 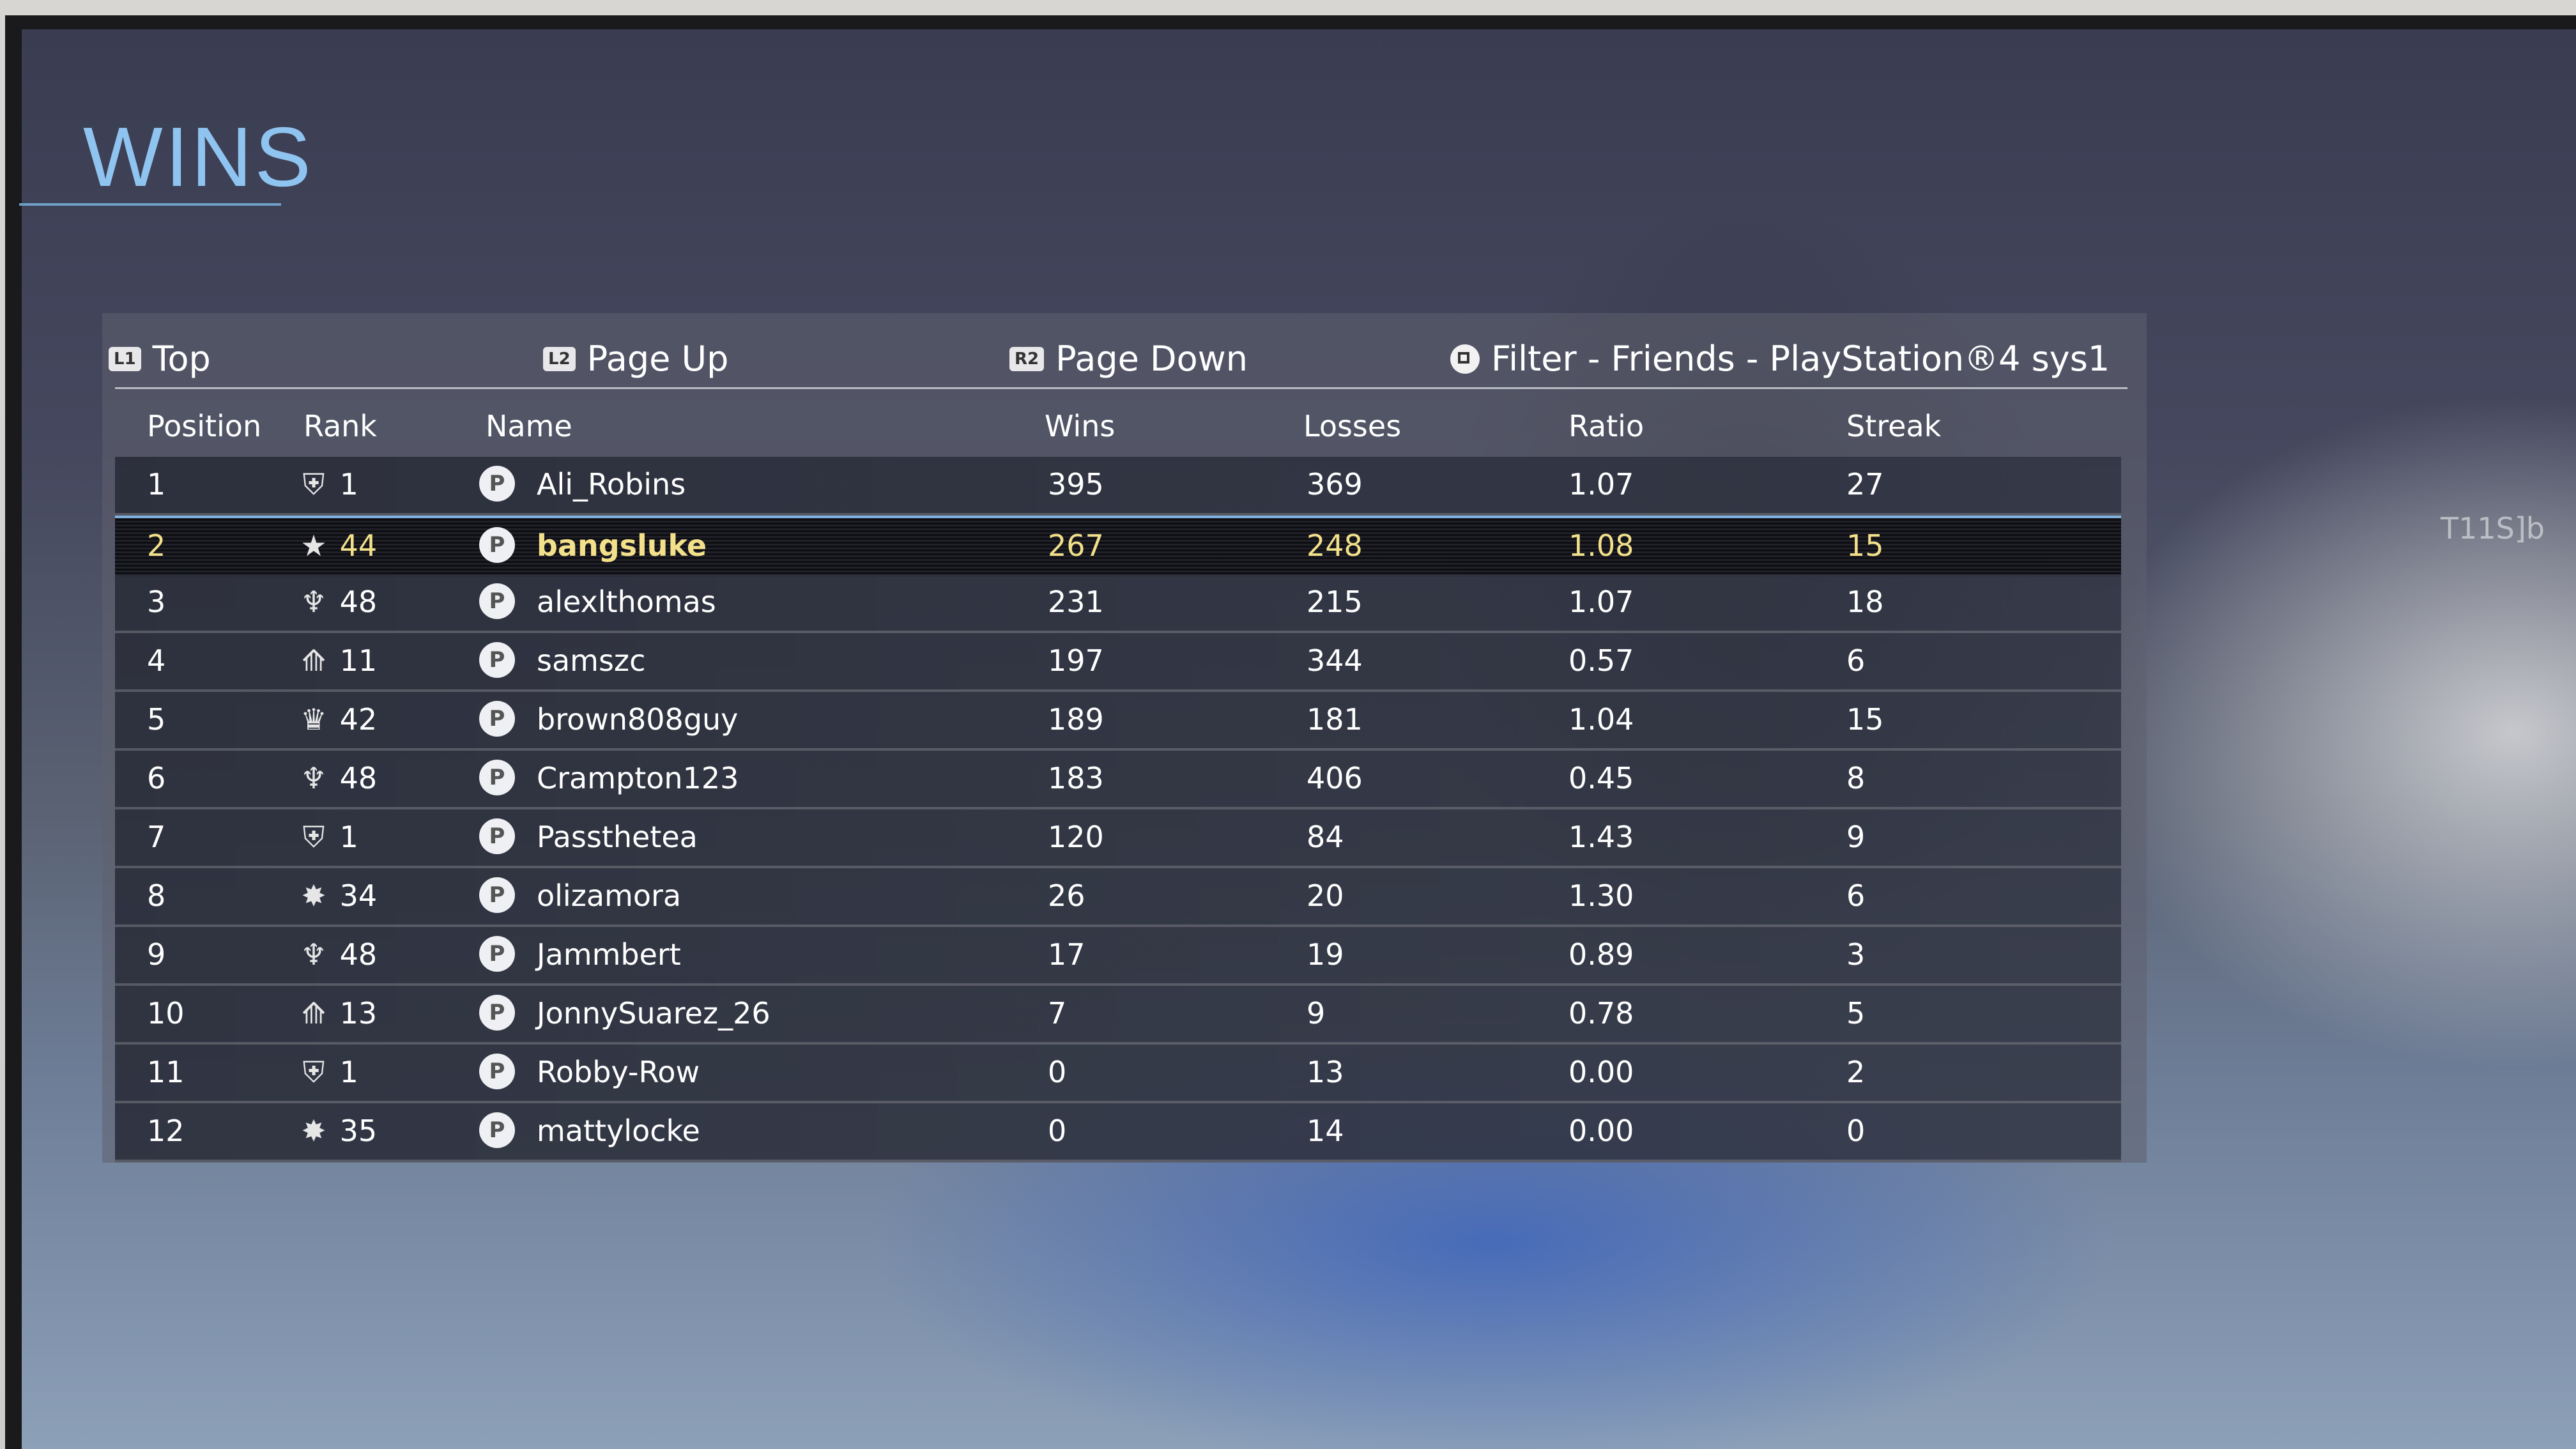 I want to click on streak-cell: 0, so click(x=1856, y=1131).